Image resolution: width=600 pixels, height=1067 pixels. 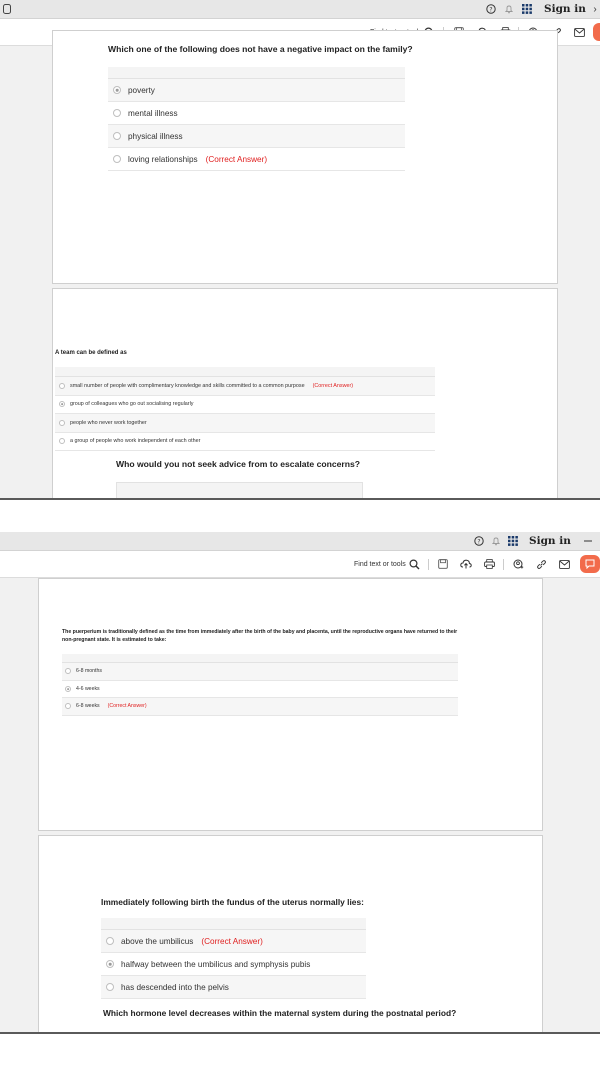 I want to click on option-row: loving relationships (Correct Answer), so click(x=256, y=159).